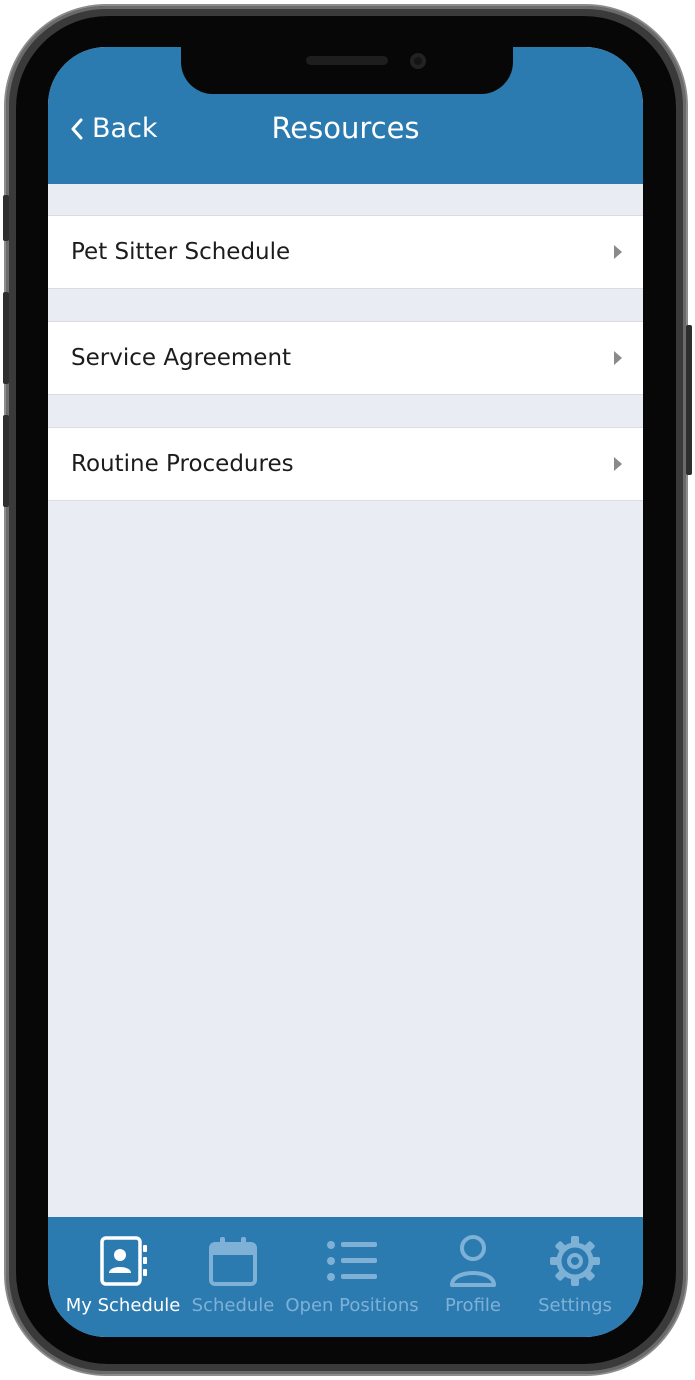 The image size is (695, 1380). What do you see at coordinates (575, 1305) in the screenshot?
I see `tab-label: Settings` at bounding box center [575, 1305].